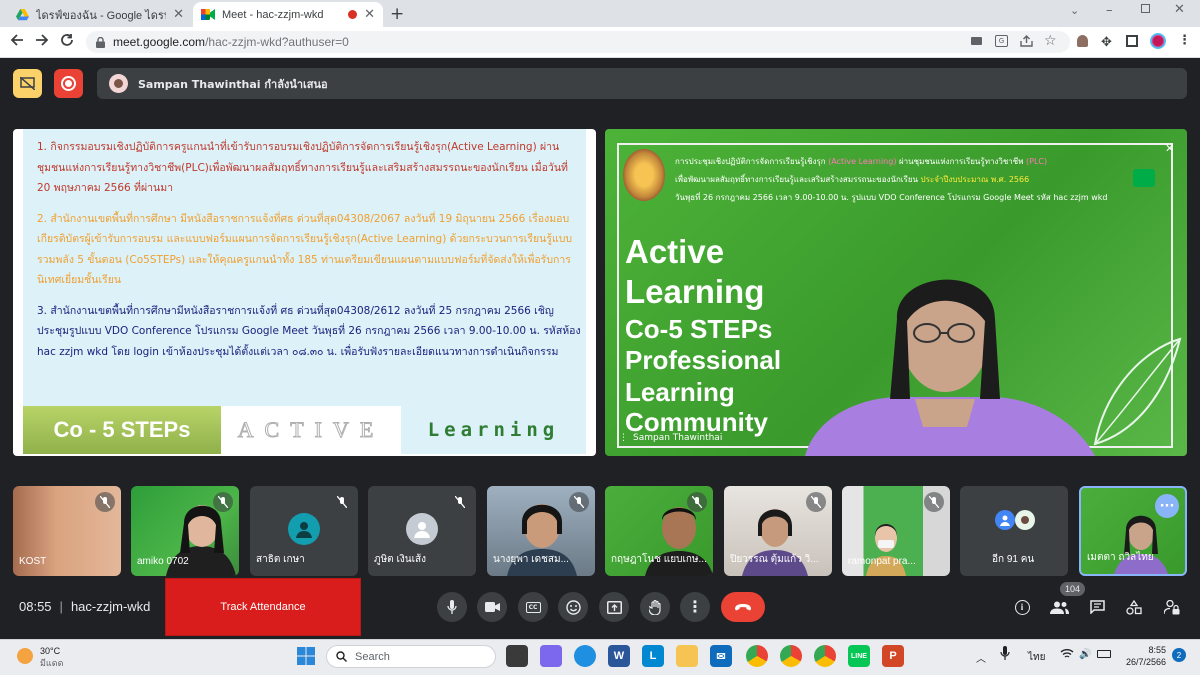  I want to click on chat-icon, so click(1097, 607).